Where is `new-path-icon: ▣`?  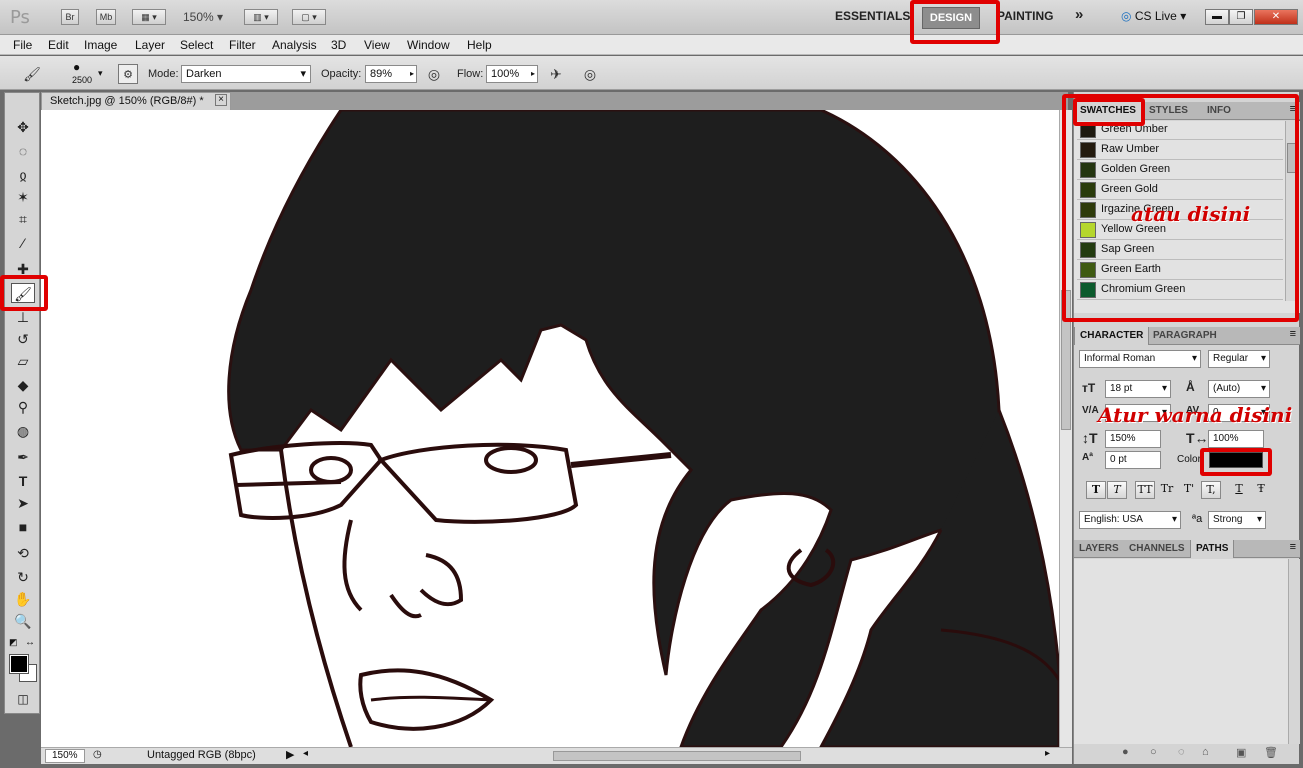
new-path-icon: ▣ is located at coordinates (1241, 752).